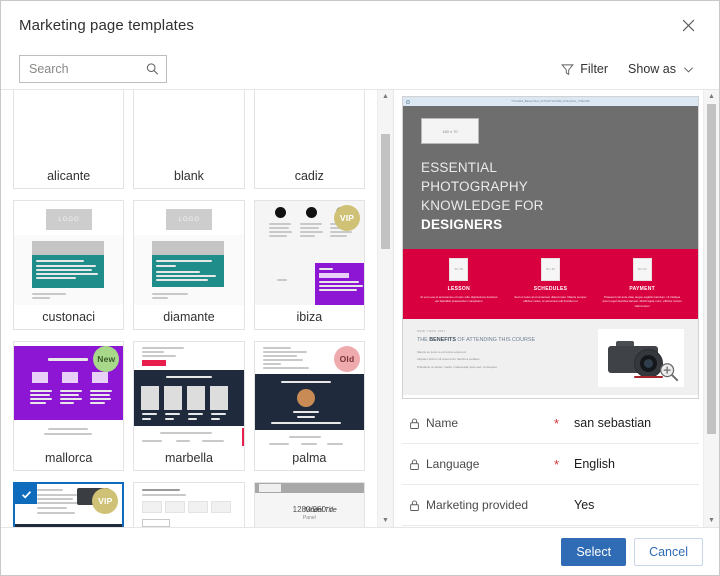 The image size is (720, 576). I want to click on property-label: Marketing provided, so click(477, 505).